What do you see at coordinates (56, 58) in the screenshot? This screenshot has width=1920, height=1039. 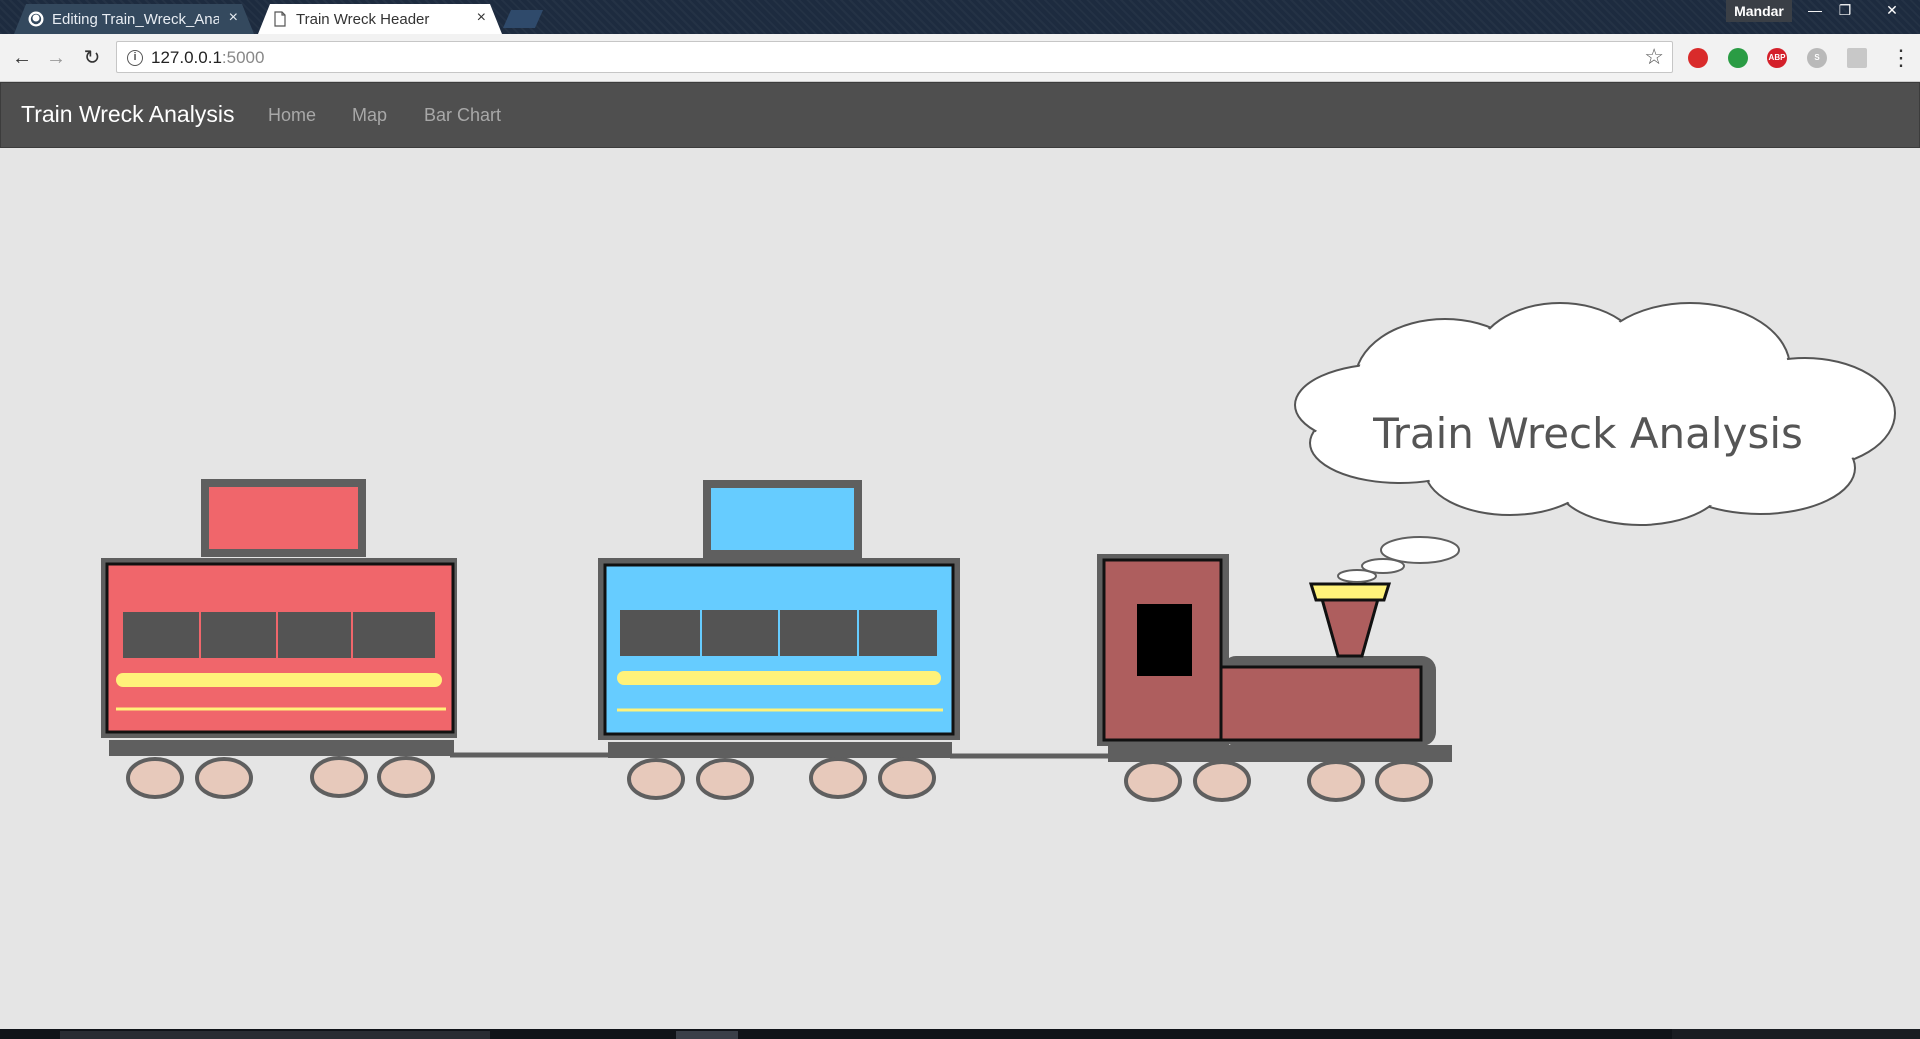 I see `forward-button: →` at bounding box center [56, 58].